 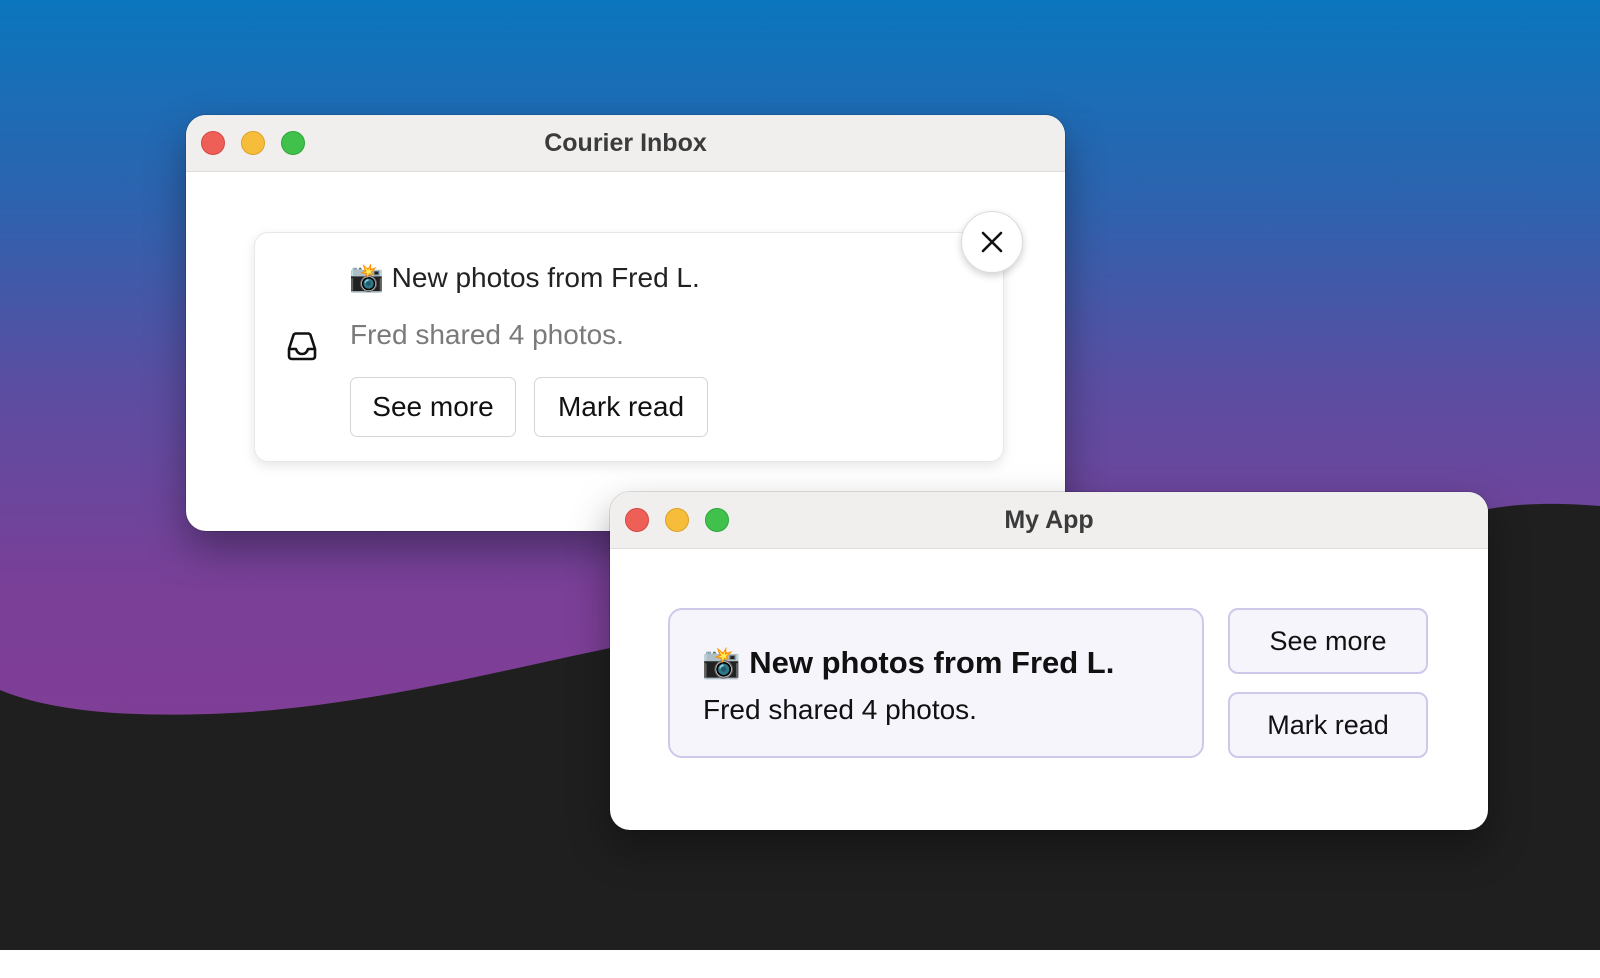 I want to click on window-title: My App, so click(x=1049, y=519).